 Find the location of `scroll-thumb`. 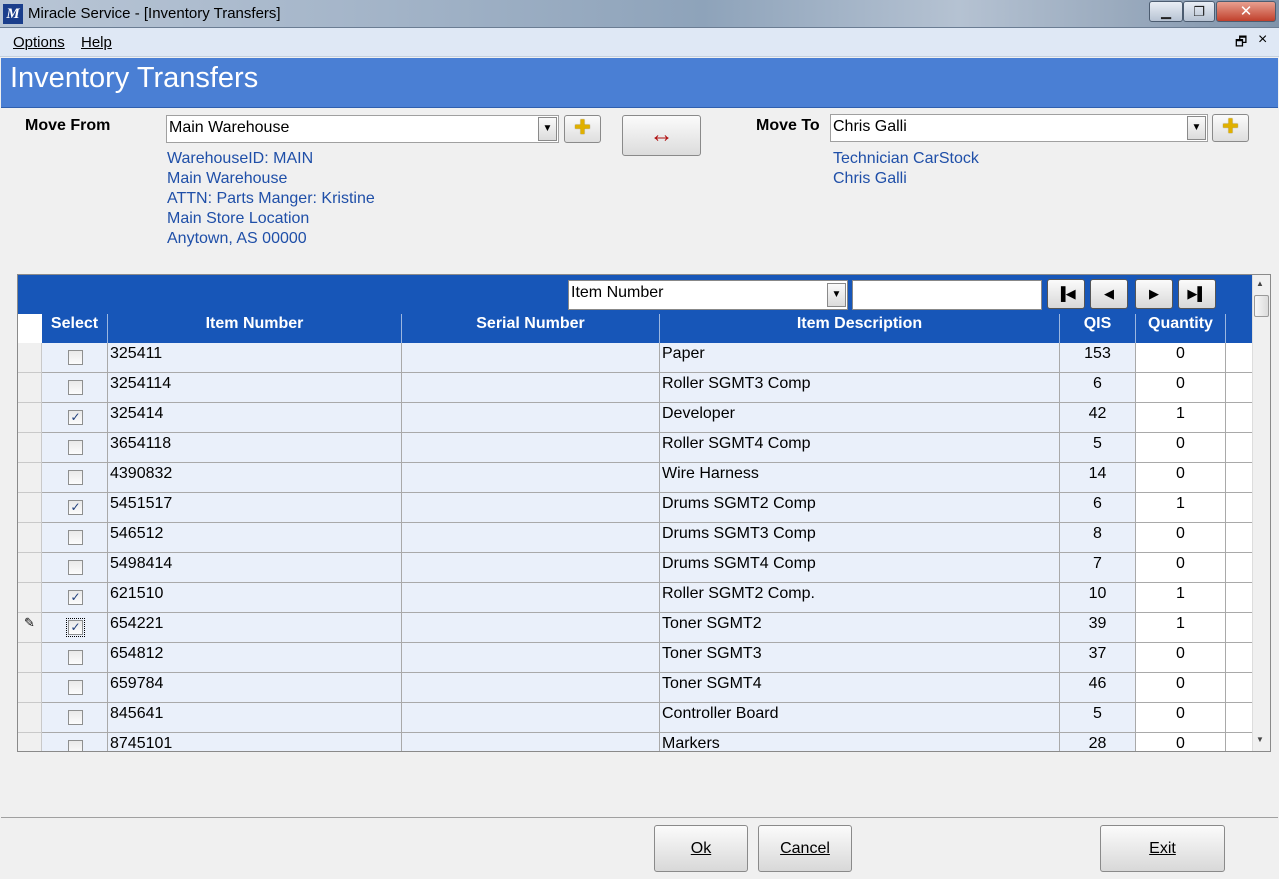

scroll-thumb is located at coordinates (1261, 306).